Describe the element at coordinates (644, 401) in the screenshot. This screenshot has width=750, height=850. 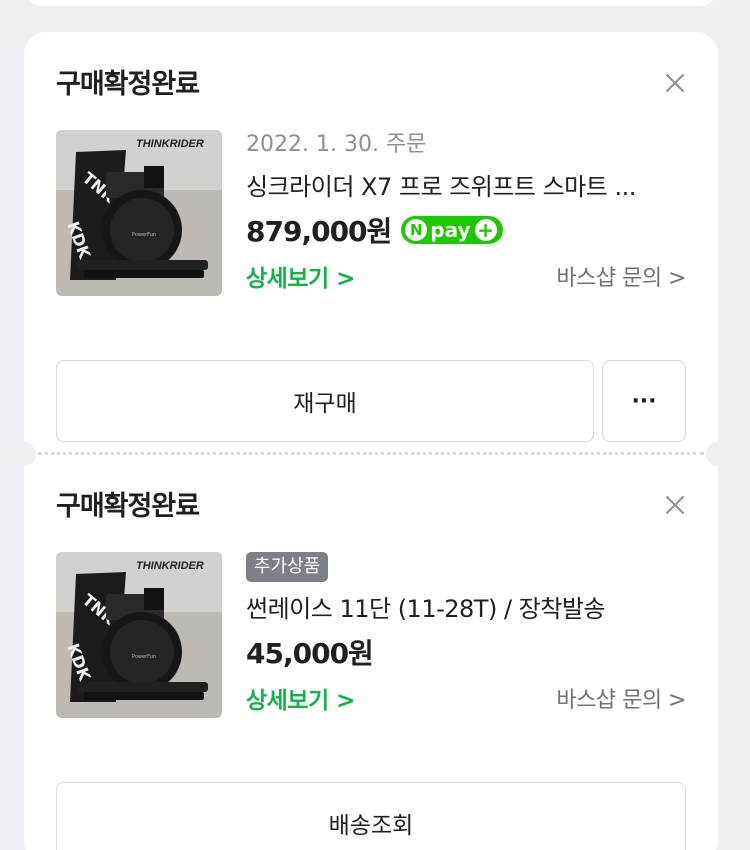
I see `more-options-button: ···` at that location.